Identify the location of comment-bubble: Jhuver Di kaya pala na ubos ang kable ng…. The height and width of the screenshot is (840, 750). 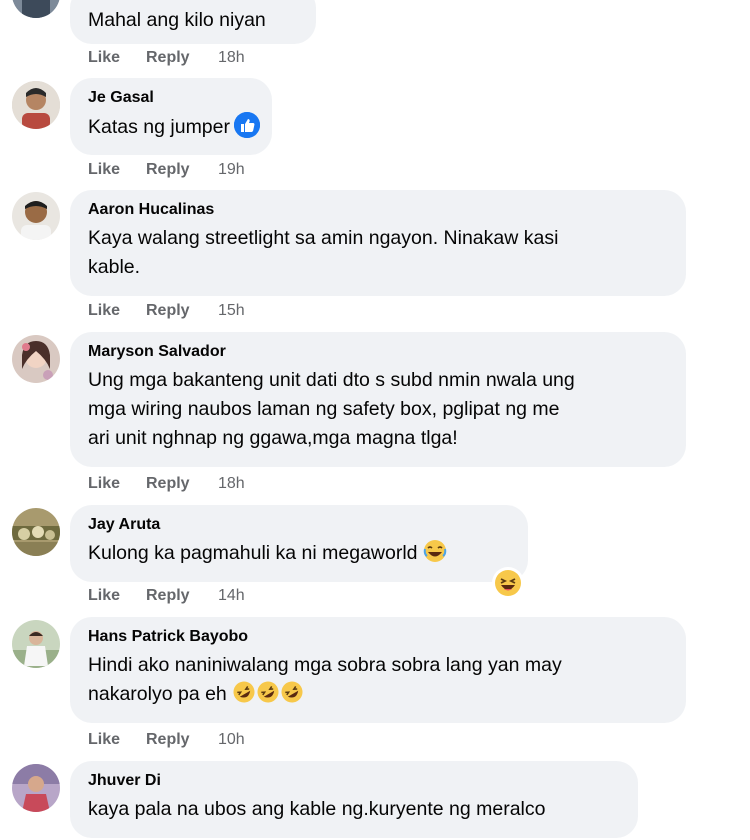
(354, 799).